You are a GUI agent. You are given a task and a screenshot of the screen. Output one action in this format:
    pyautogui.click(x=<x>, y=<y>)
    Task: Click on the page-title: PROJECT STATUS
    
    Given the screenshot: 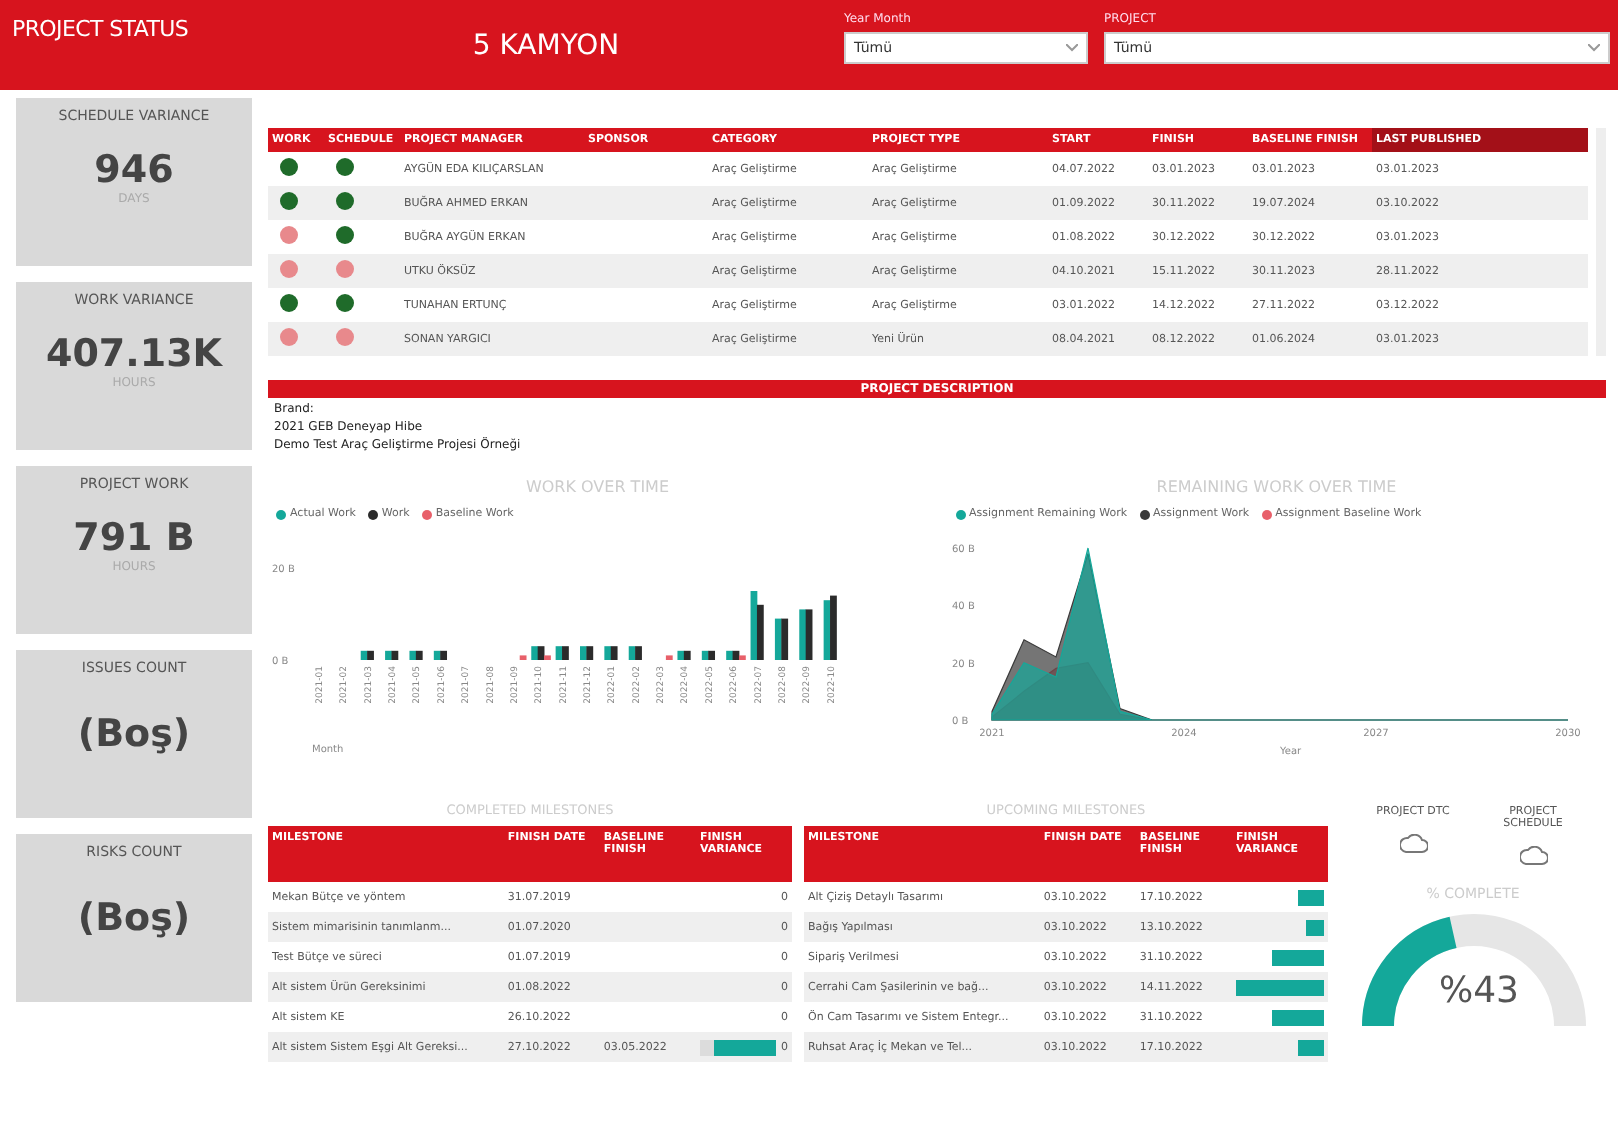 What is the action you would take?
    pyautogui.click(x=100, y=30)
    